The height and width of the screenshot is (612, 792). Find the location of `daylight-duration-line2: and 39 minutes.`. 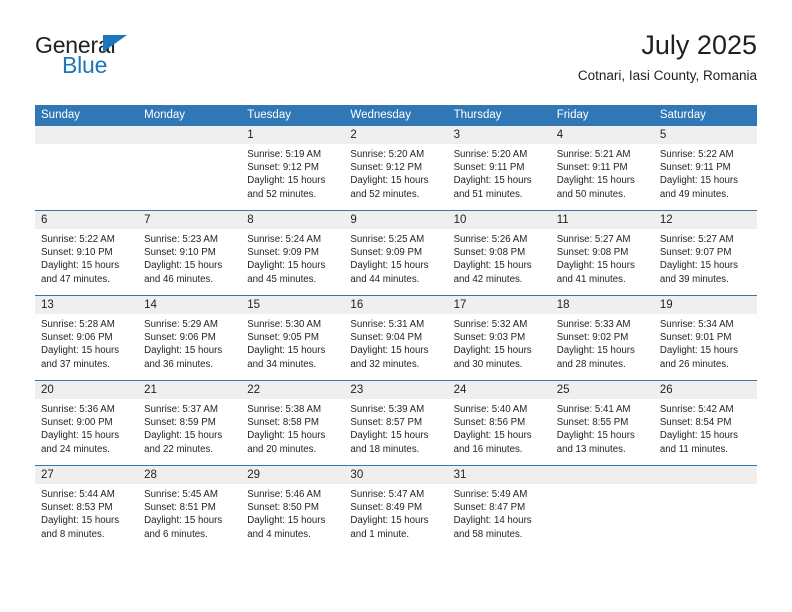

daylight-duration-line2: and 39 minutes. is located at coordinates (694, 279).